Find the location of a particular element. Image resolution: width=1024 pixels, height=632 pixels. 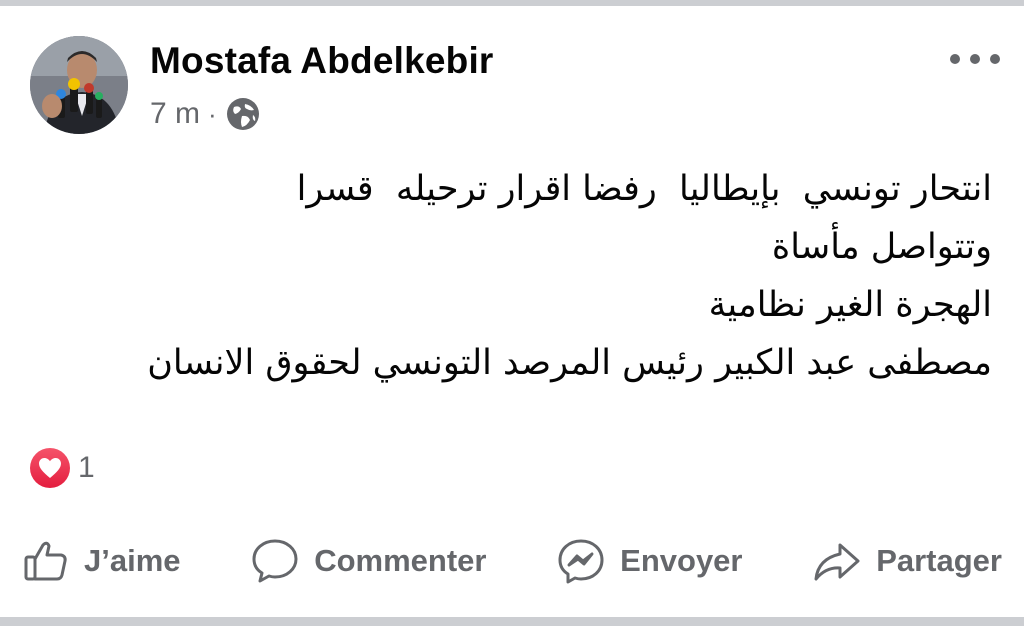

like-label: J’aime is located at coordinates (132, 560).